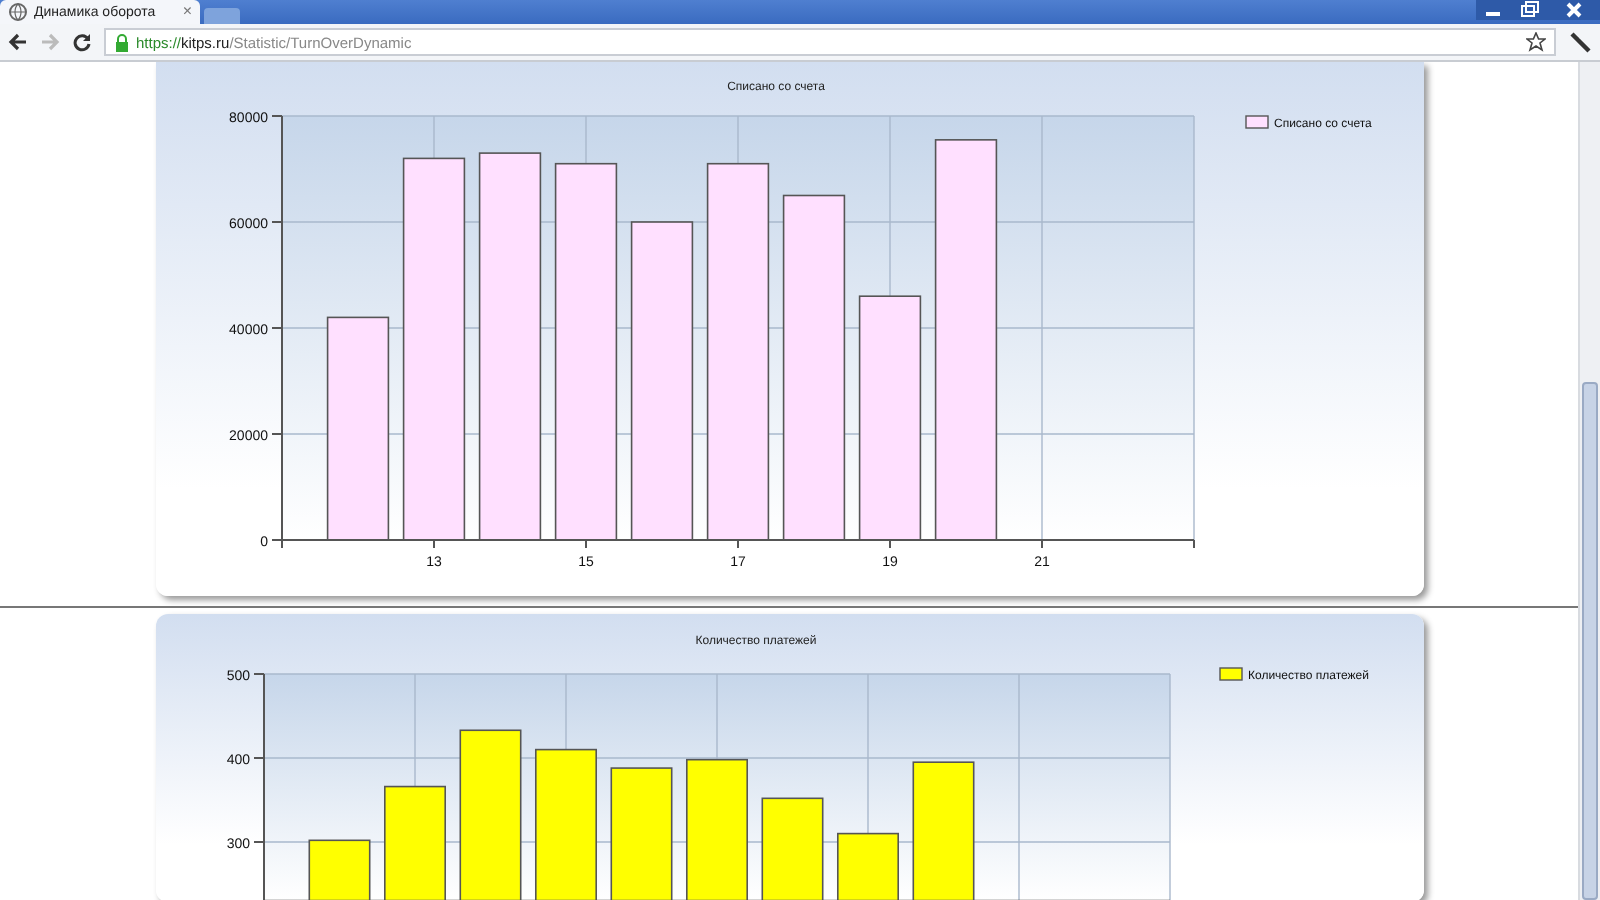 The height and width of the screenshot is (900, 1600). I want to click on padlock-icon, so click(122, 42).